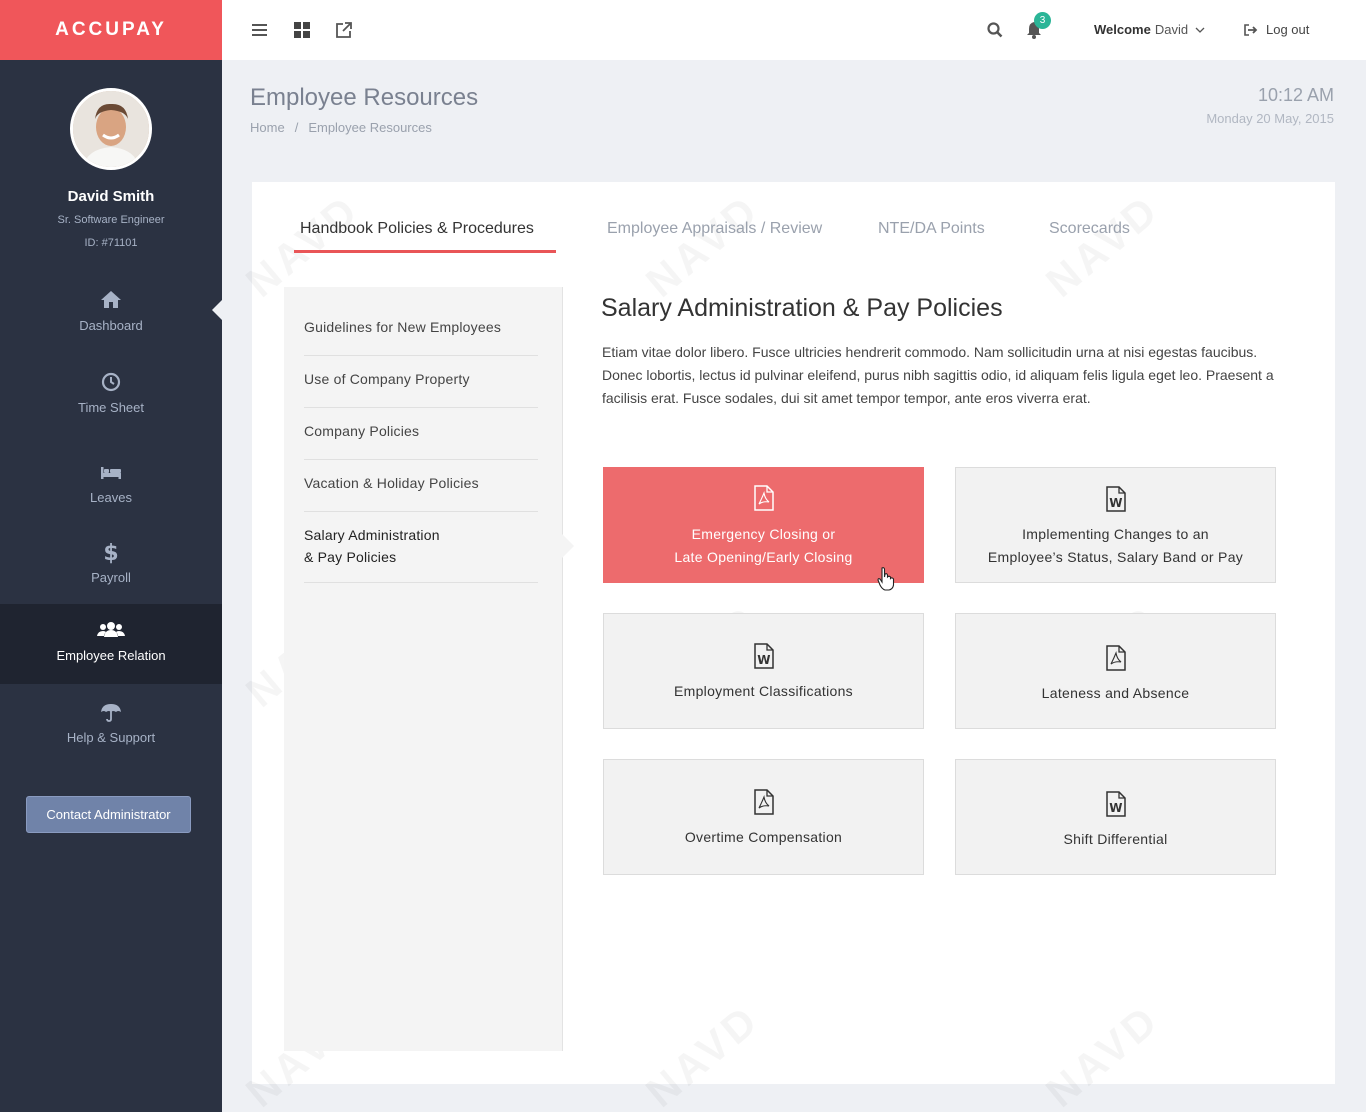  I want to click on sidebar-item-label: Dashboard, so click(111, 325).